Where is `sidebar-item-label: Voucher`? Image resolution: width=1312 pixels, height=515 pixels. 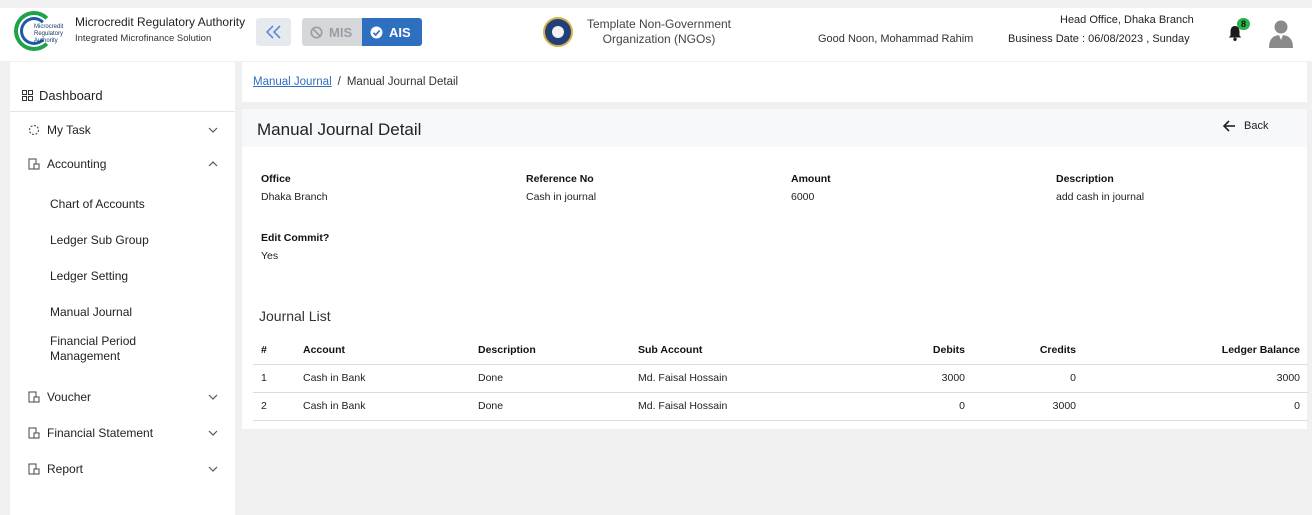 sidebar-item-label: Voucher is located at coordinates (69, 397).